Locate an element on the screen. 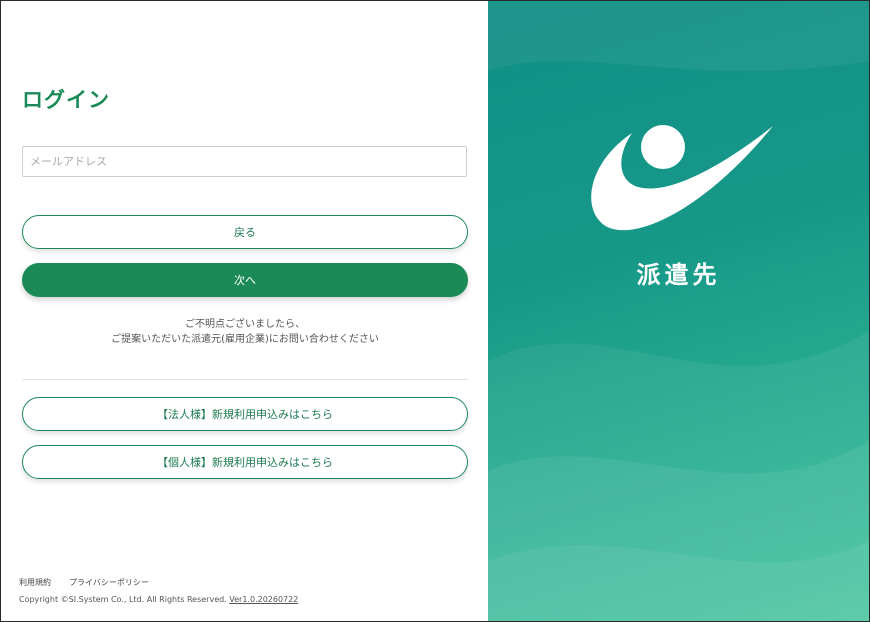  notice-line-1: ご不明点ございましたら、 is located at coordinates (245, 324).